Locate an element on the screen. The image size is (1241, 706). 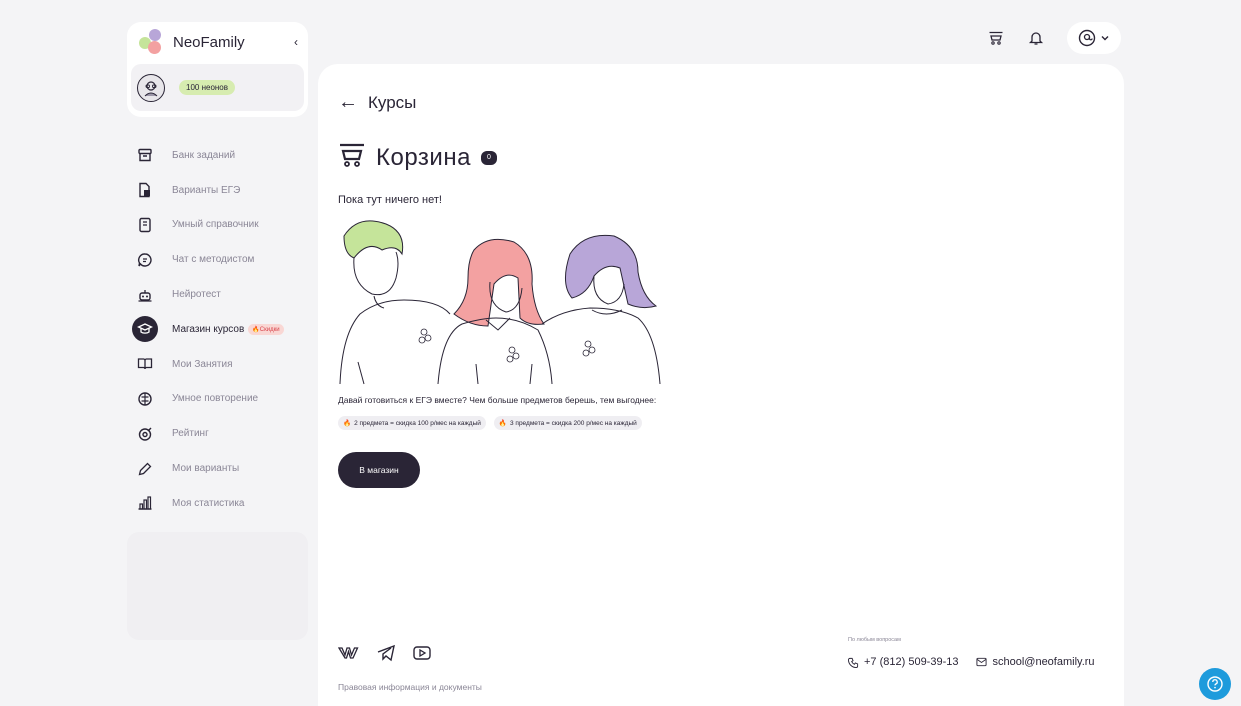
sidebar-item-label: Мои Занятия is located at coordinates (202, 364).